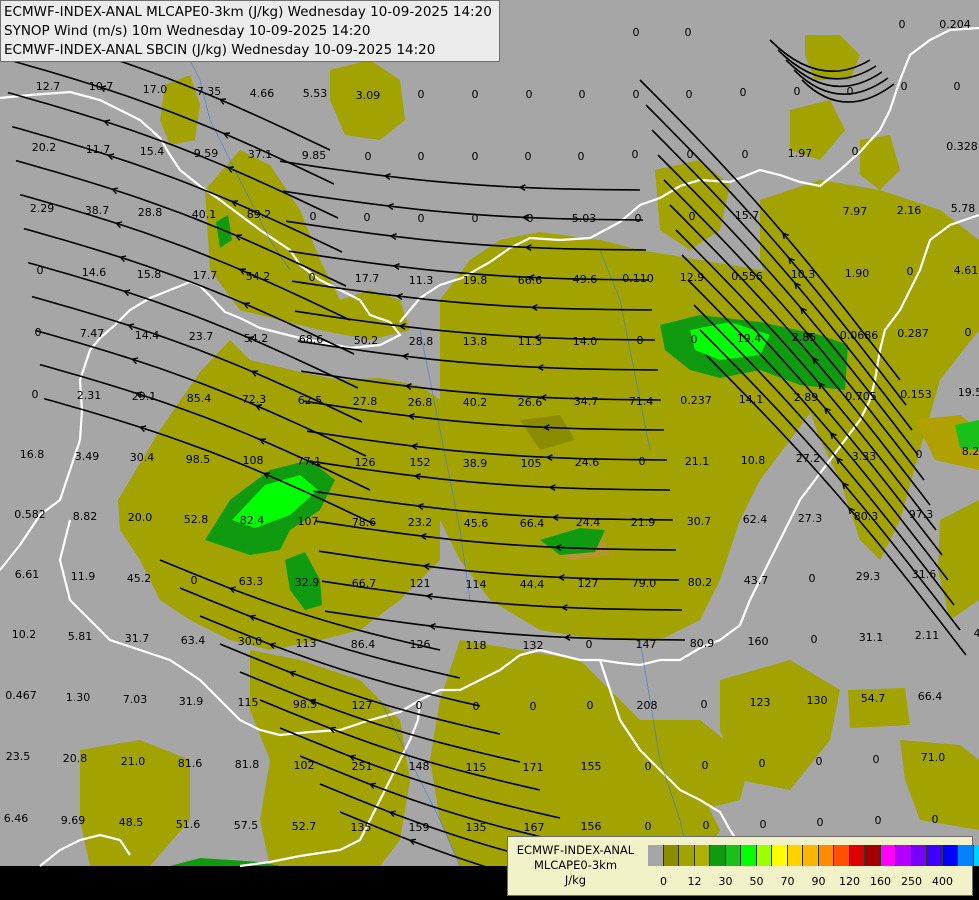  I want to click on cin-value-label: 12.7, so click(48, 86).